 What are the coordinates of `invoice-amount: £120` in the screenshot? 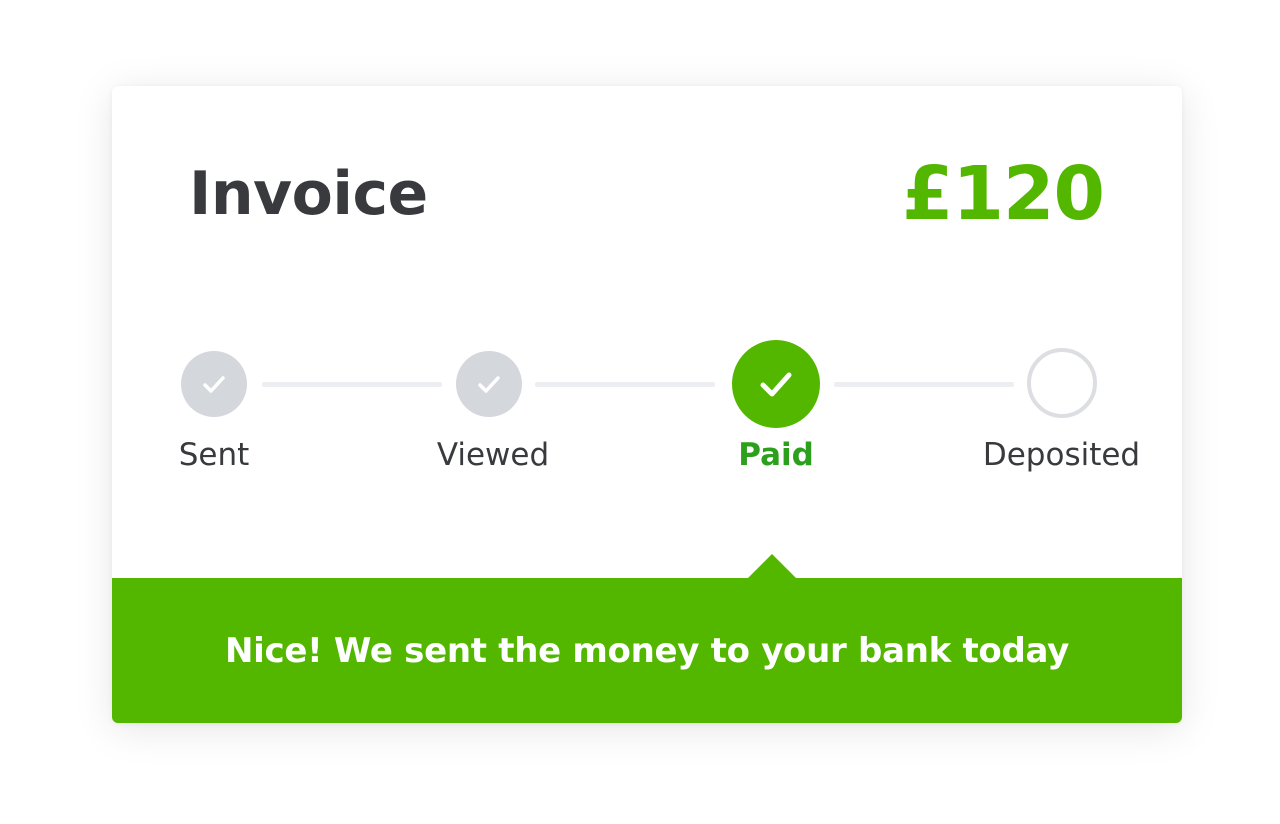 It's located at (1003, 194).